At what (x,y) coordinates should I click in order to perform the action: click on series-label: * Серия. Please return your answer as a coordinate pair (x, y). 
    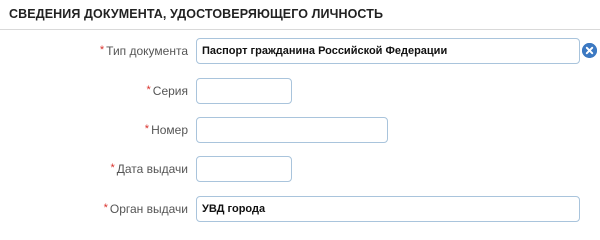
    Looking at the image, I should click on (168, 91).